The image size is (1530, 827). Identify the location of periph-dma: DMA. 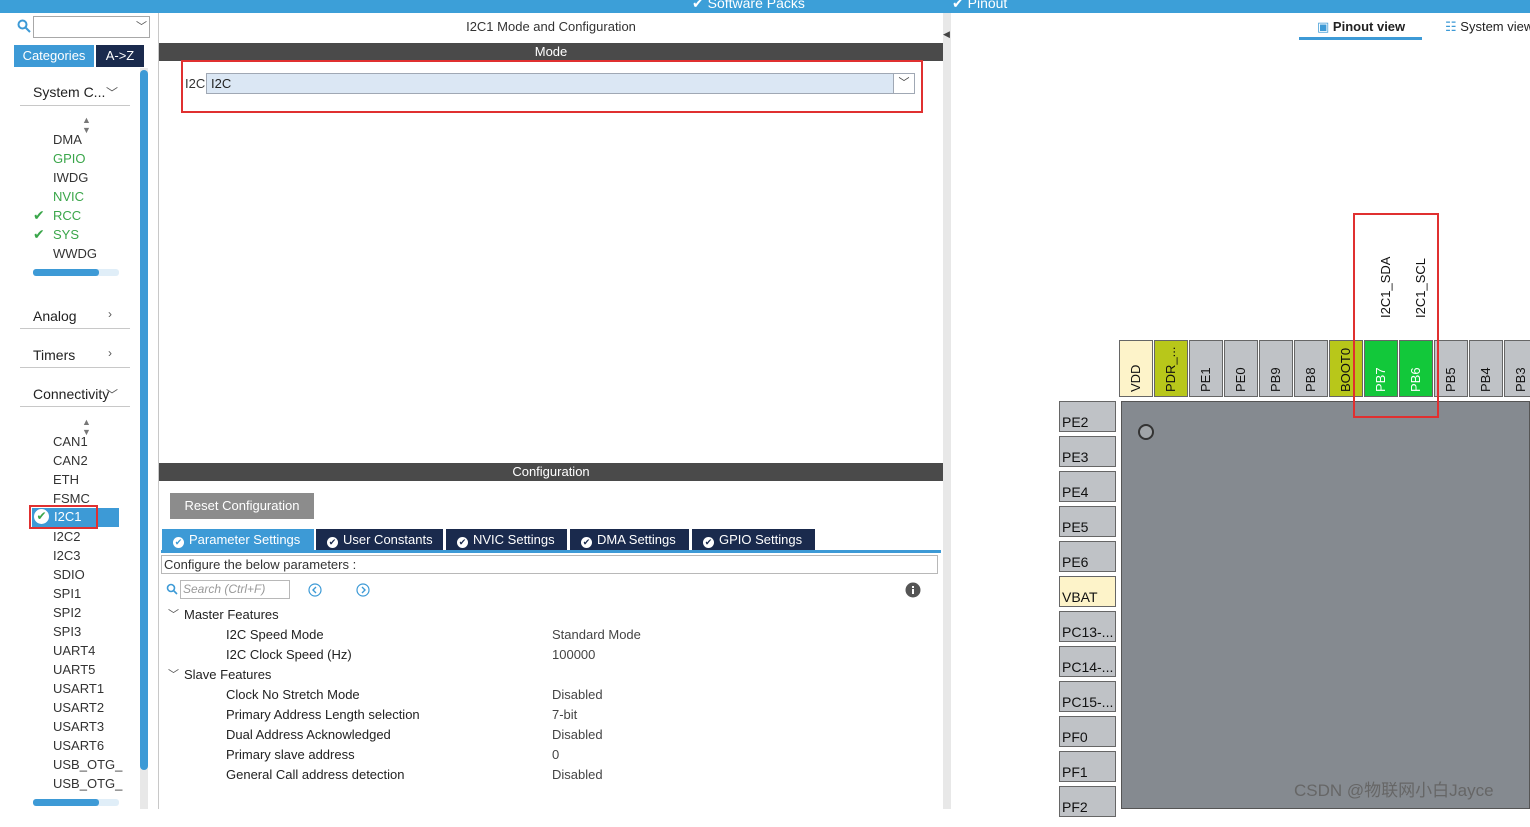
(67, 139).